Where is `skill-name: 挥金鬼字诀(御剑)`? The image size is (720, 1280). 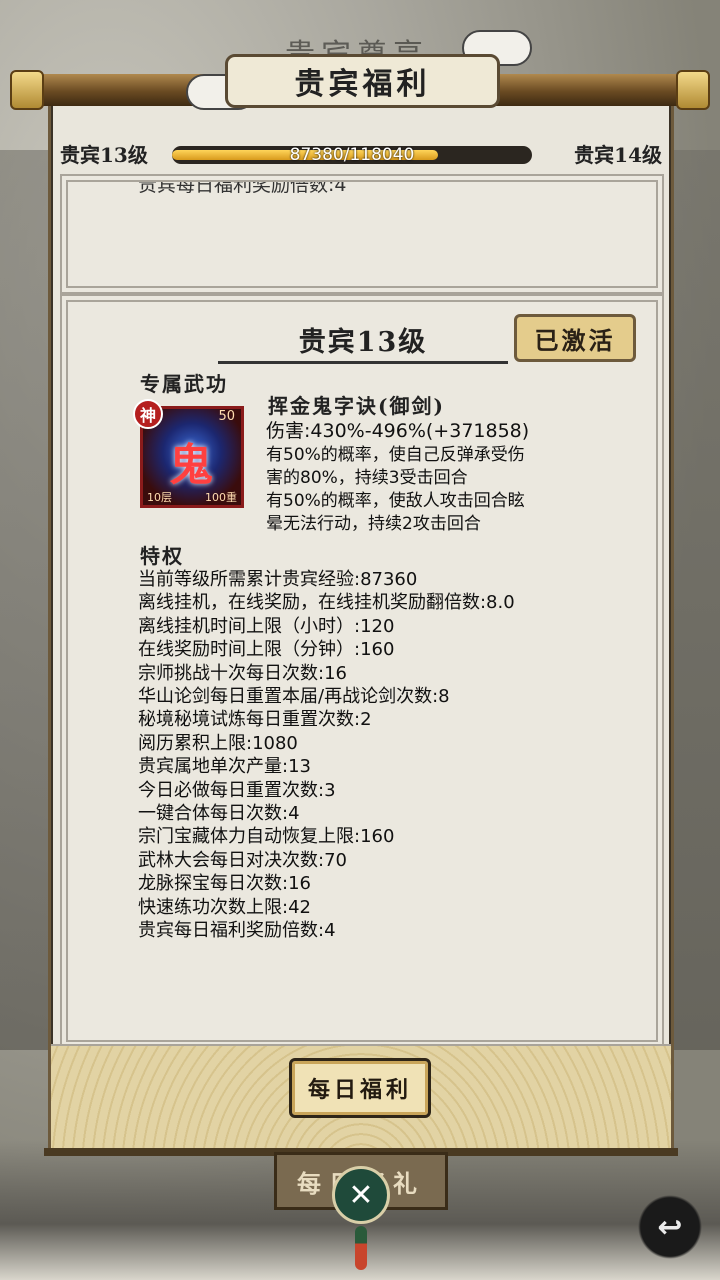 skill-name: 挥金鬼字诀(御剑) is located at coordinates (356, 406).